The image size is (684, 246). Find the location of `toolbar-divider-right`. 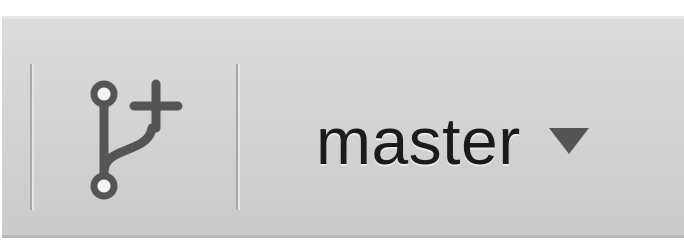

toolbar-divider-right is located at coordinates (238, 137).